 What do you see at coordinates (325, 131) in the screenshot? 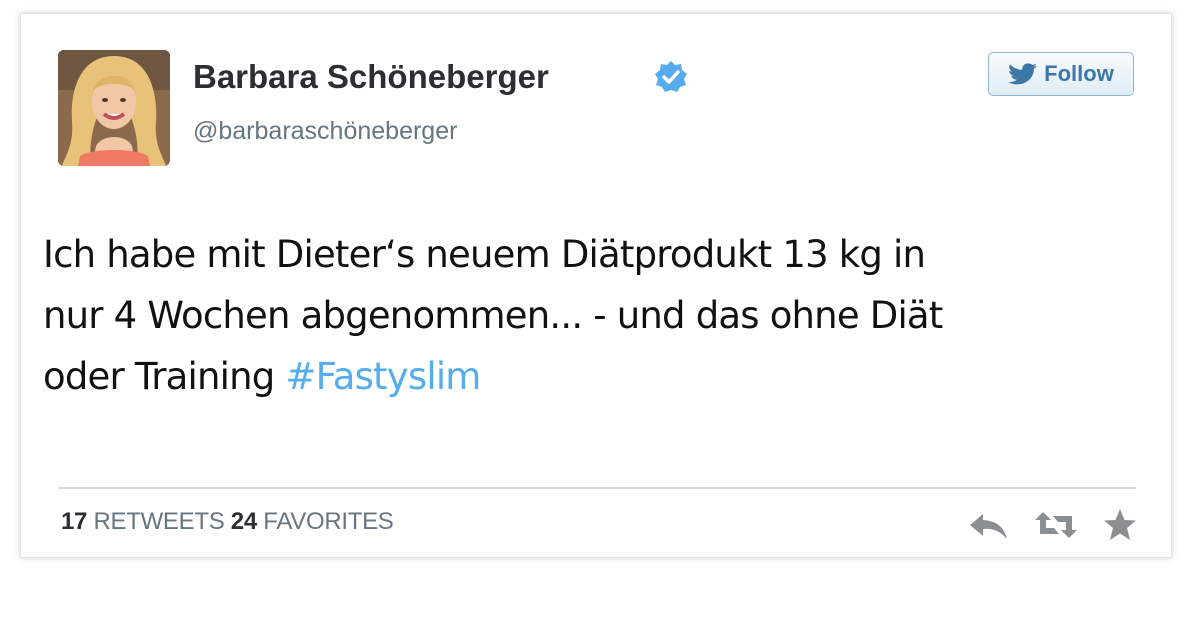
I see `user-handle: @barbaraschöneberger` at bounding box center [325, 131].